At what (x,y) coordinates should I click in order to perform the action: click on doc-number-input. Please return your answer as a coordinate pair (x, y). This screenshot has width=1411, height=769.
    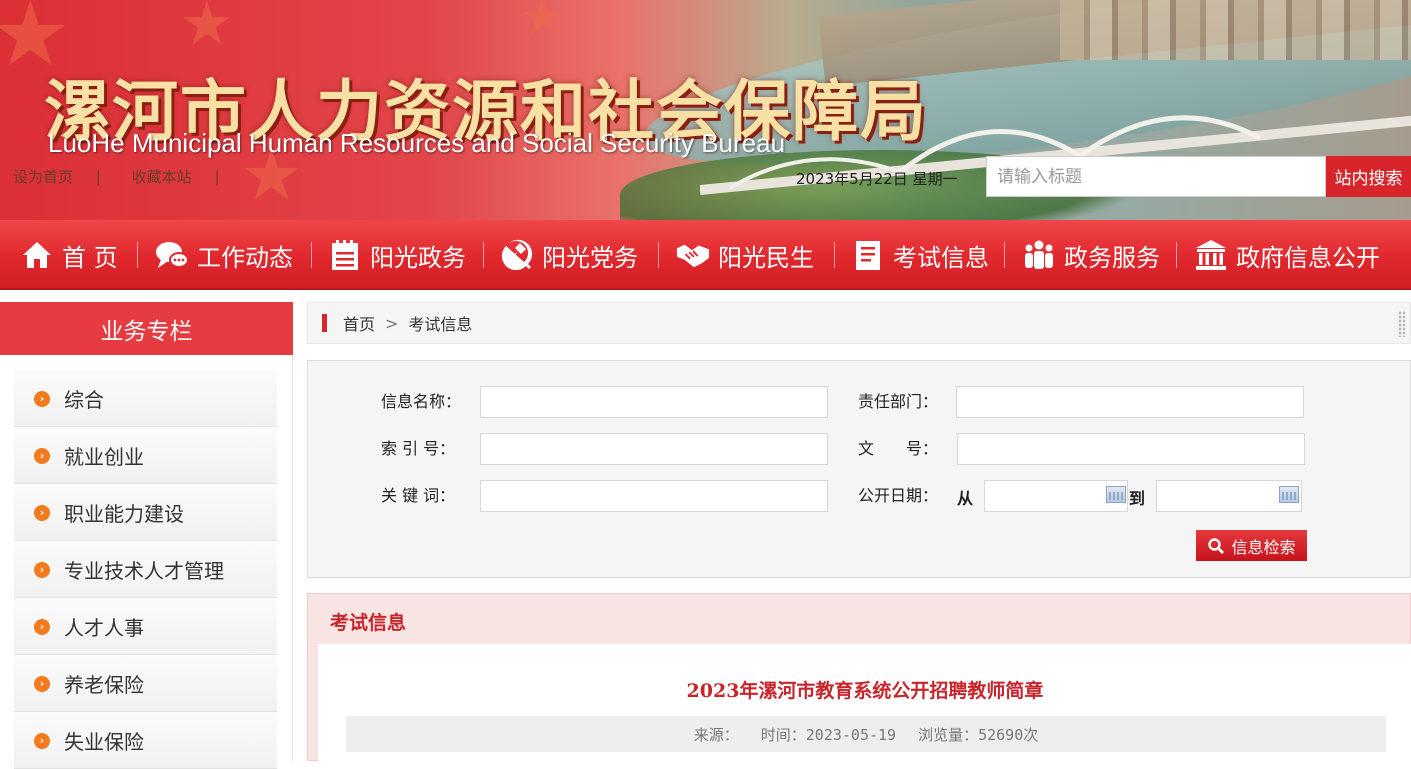
    Looking at the image, I should click on (1131, 449).